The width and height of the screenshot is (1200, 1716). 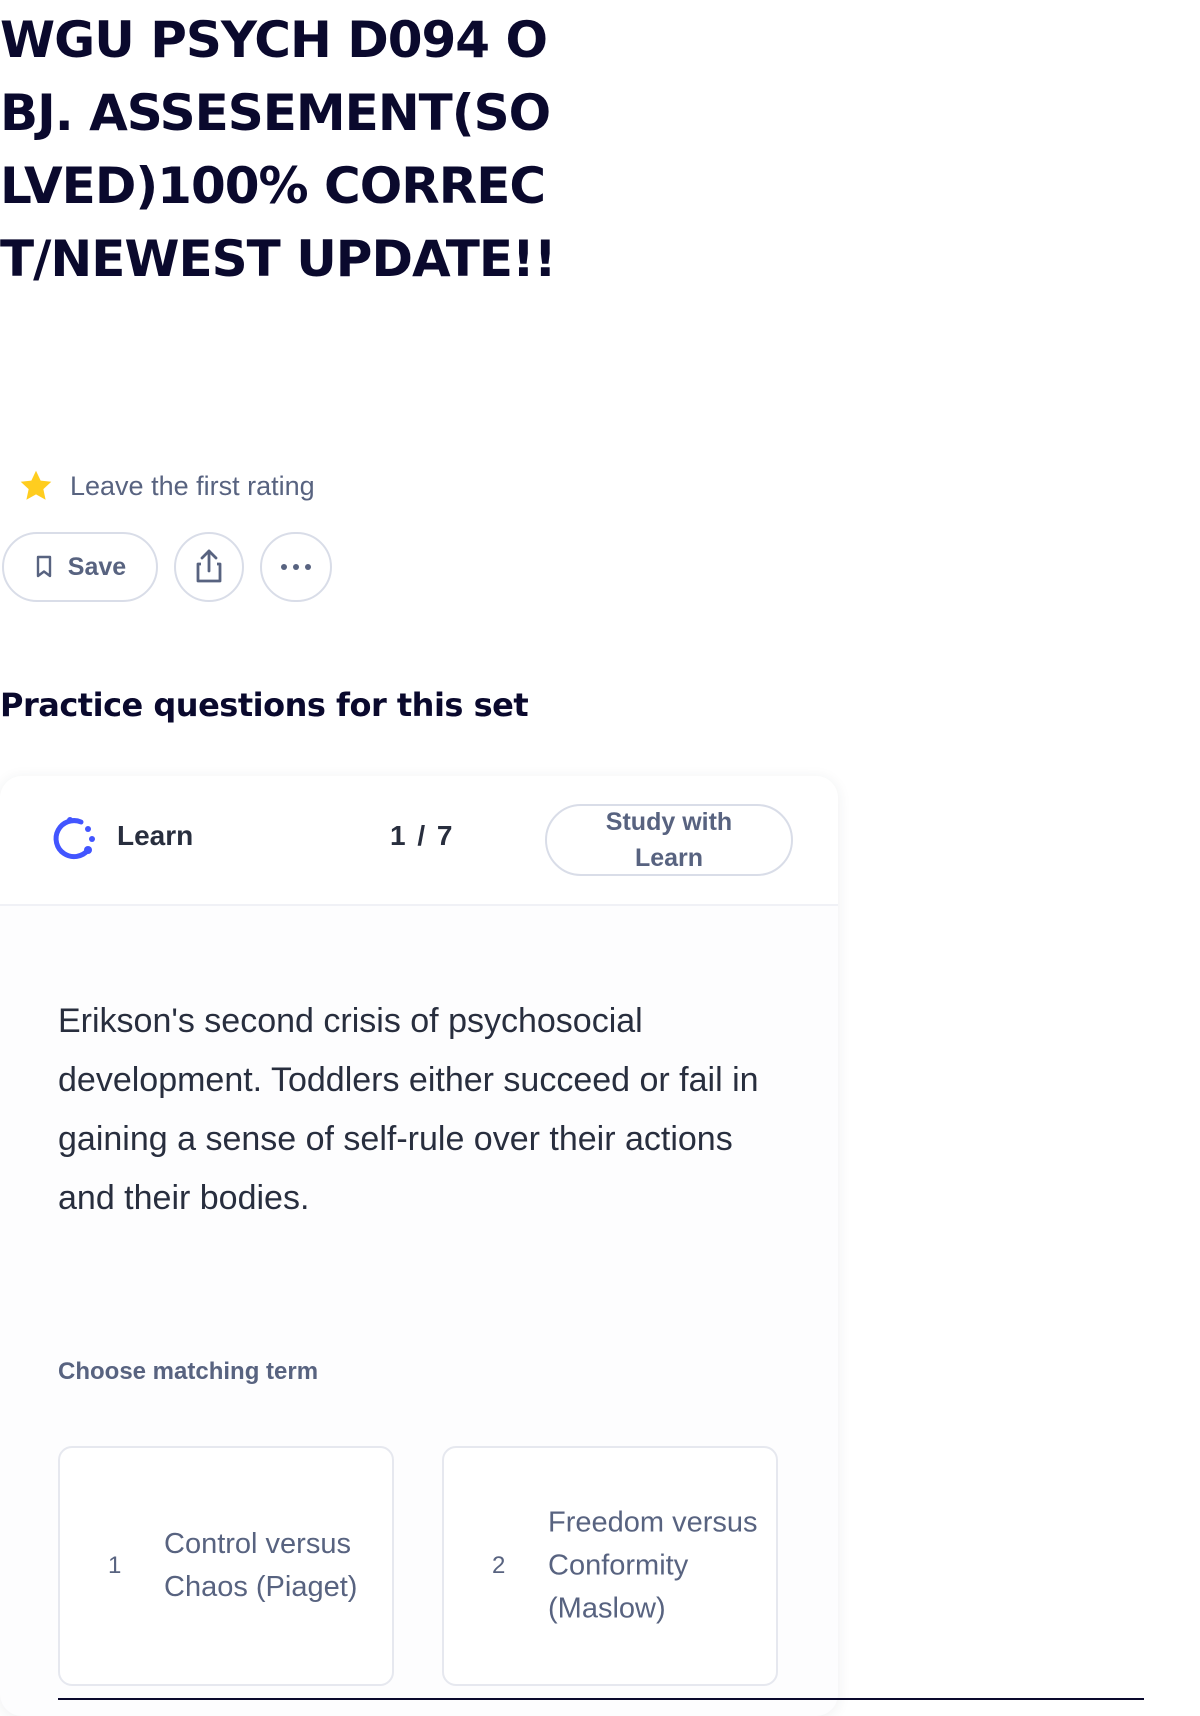 I want to click on save-button: Save, so click(x=80, y=567).